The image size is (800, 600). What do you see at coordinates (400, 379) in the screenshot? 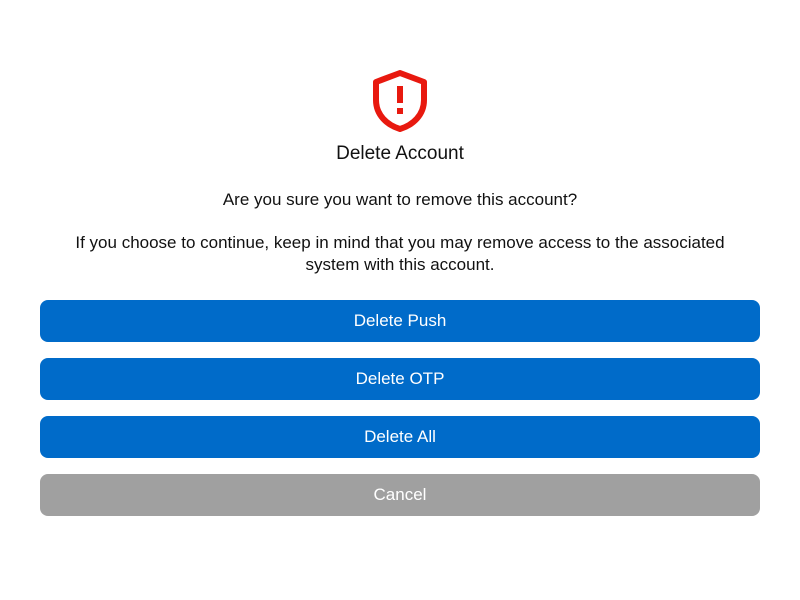
I see `delete-otp-button: Delete OTP` at bounding box center [400, 379].